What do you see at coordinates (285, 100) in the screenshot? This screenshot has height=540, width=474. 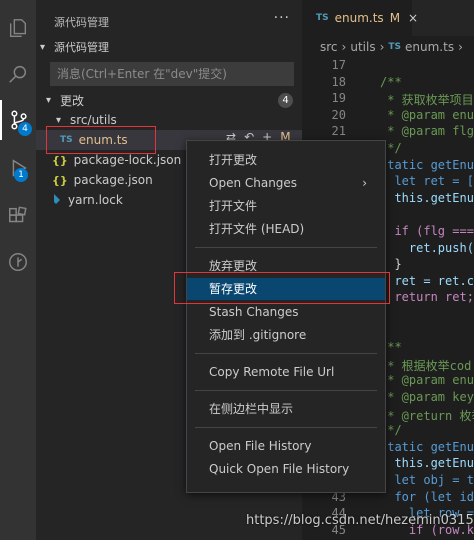 I see `changes-count-badge: 4` at bounding box center [285, 100].